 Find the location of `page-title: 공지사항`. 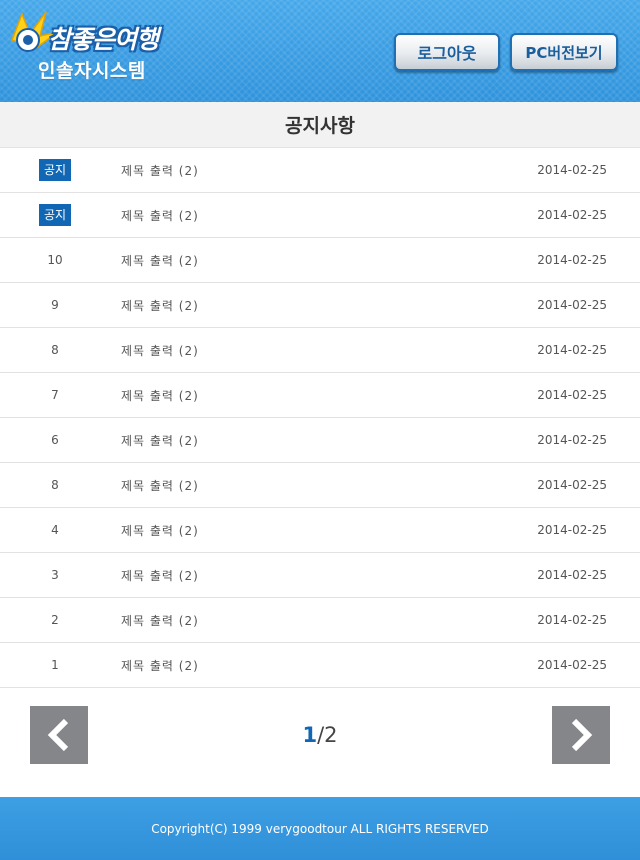

page-title: 공지사항 is located at coordinates (320, 125).